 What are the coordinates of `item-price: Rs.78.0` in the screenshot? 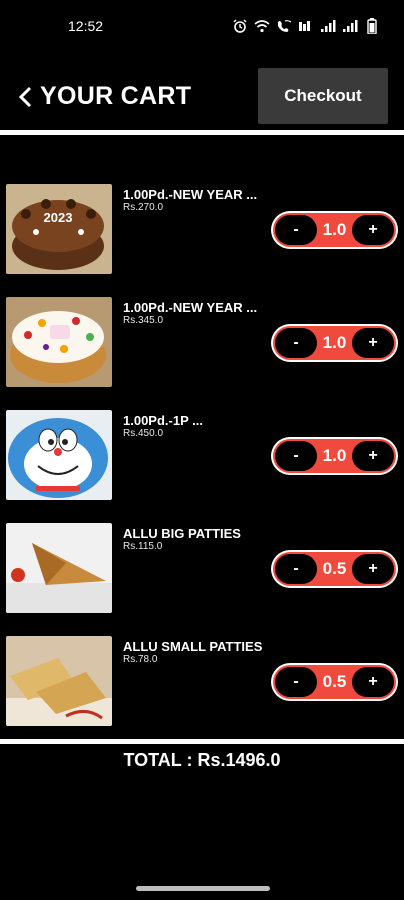 It's located at (140, 659).